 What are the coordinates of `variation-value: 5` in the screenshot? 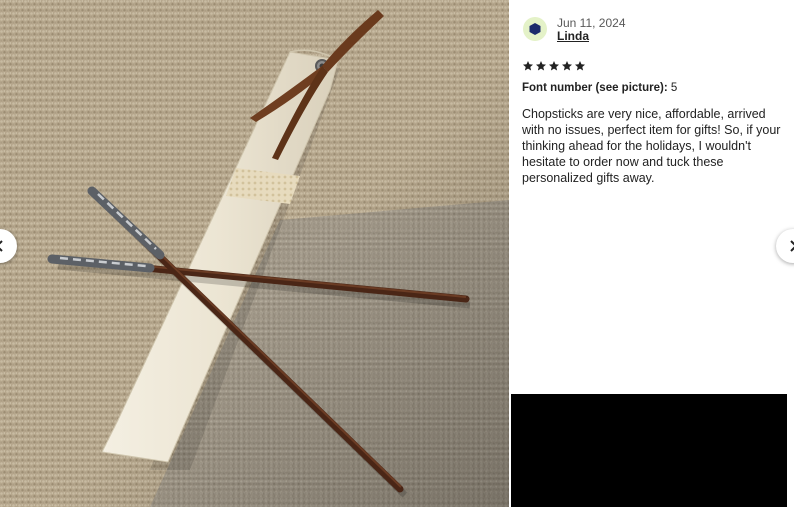 It's located at (674, 88).